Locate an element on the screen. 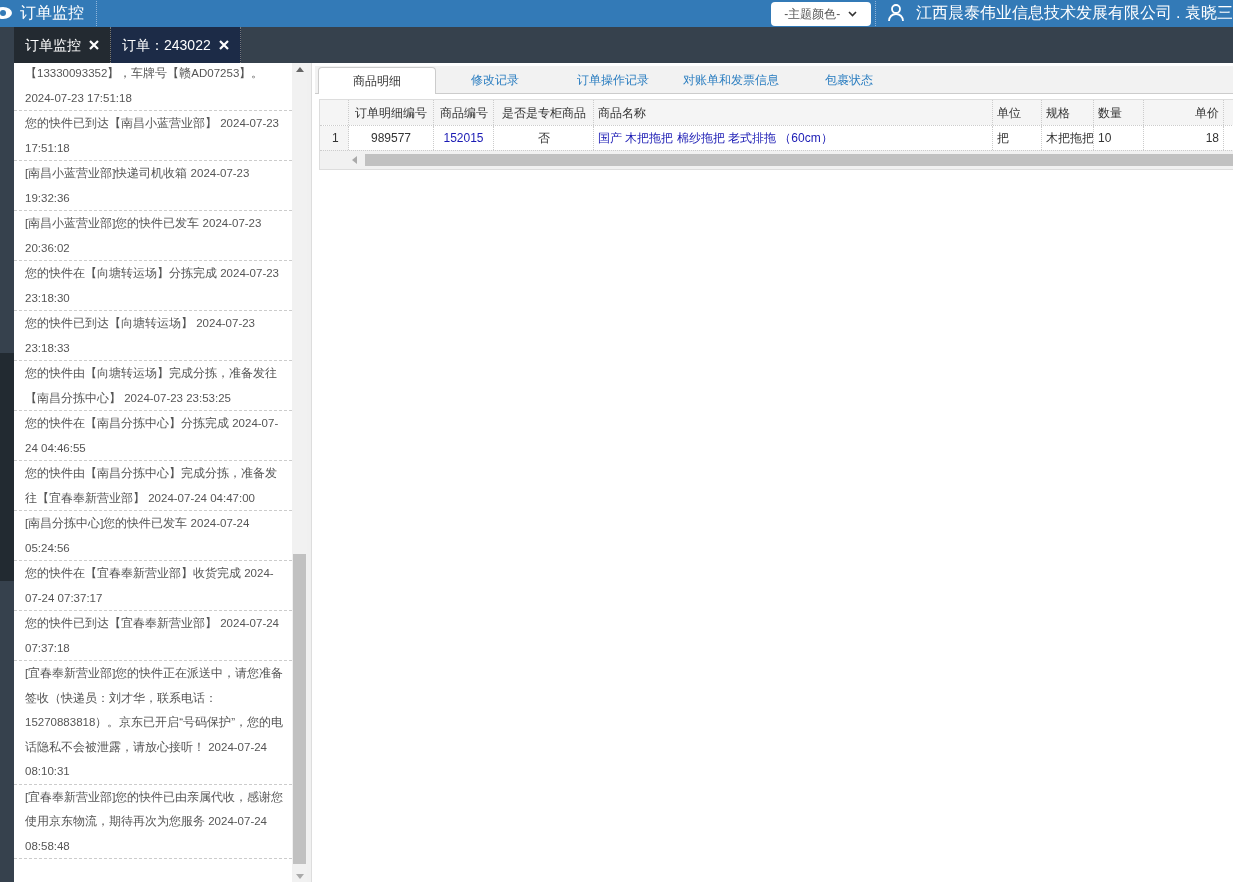 Image resolution: width=1233 pixels, height=882 pixels. tracking-entry: 您的快件已到达【南昌小蓝营业部】 2024-07-23 17:51:18 is located at coordinates (153, 136).